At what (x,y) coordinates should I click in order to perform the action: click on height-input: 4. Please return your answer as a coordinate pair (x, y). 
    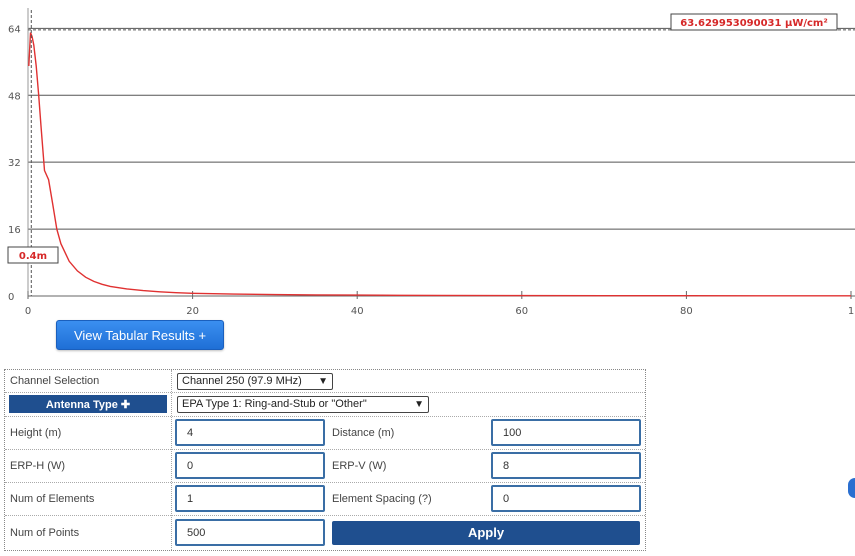
    Looking at the image, I should click on (250, 432).